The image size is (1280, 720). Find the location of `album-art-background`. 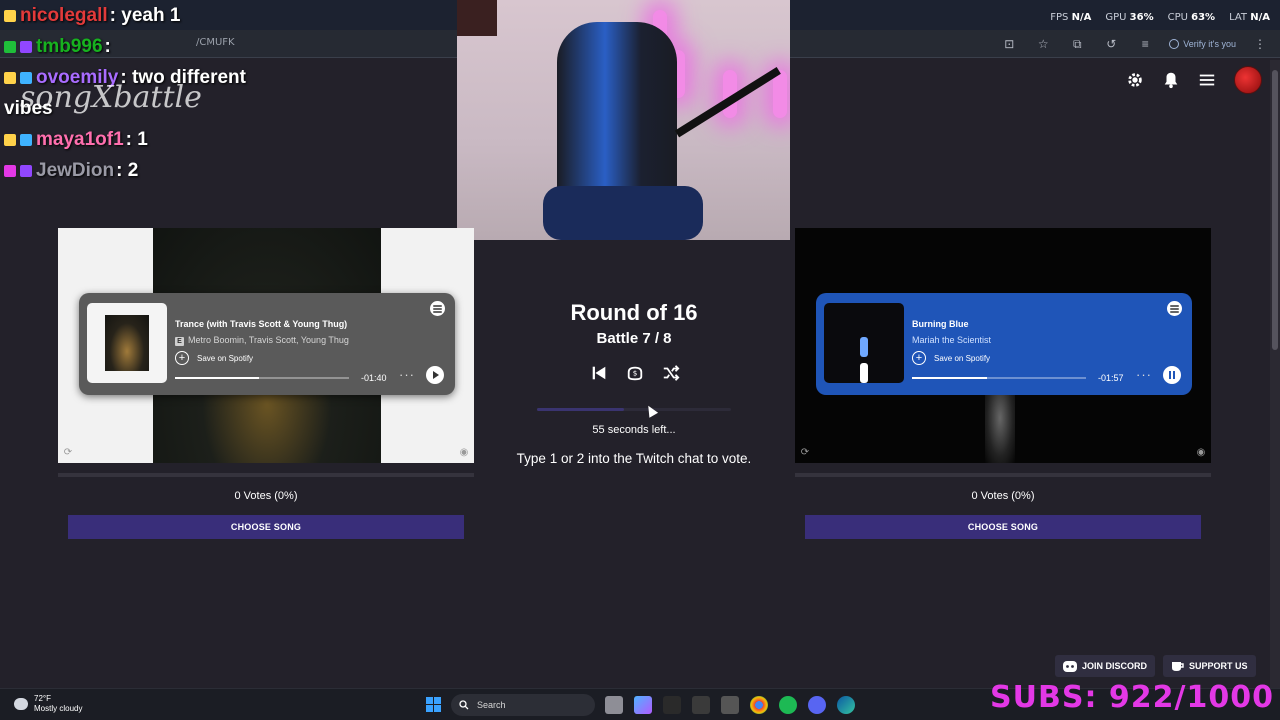

album-art-background is located at coordinates (1000, 425).